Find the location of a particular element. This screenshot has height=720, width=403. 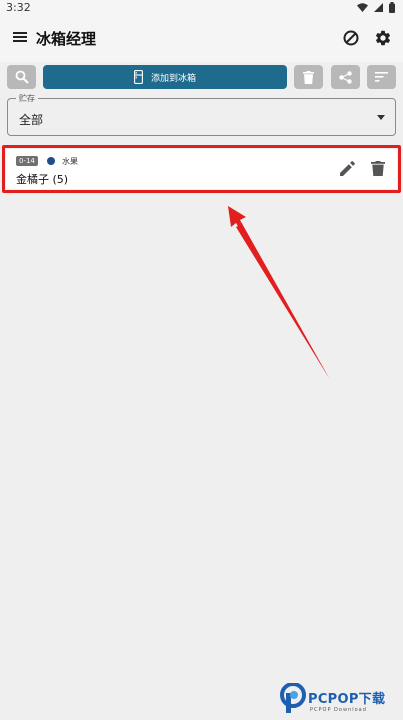

app-title: 冰箱经理 is located at coordinates (66, 39).